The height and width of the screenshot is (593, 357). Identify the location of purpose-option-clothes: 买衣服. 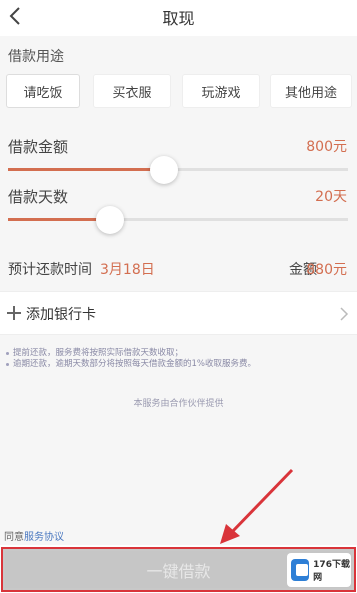
(132, 91).